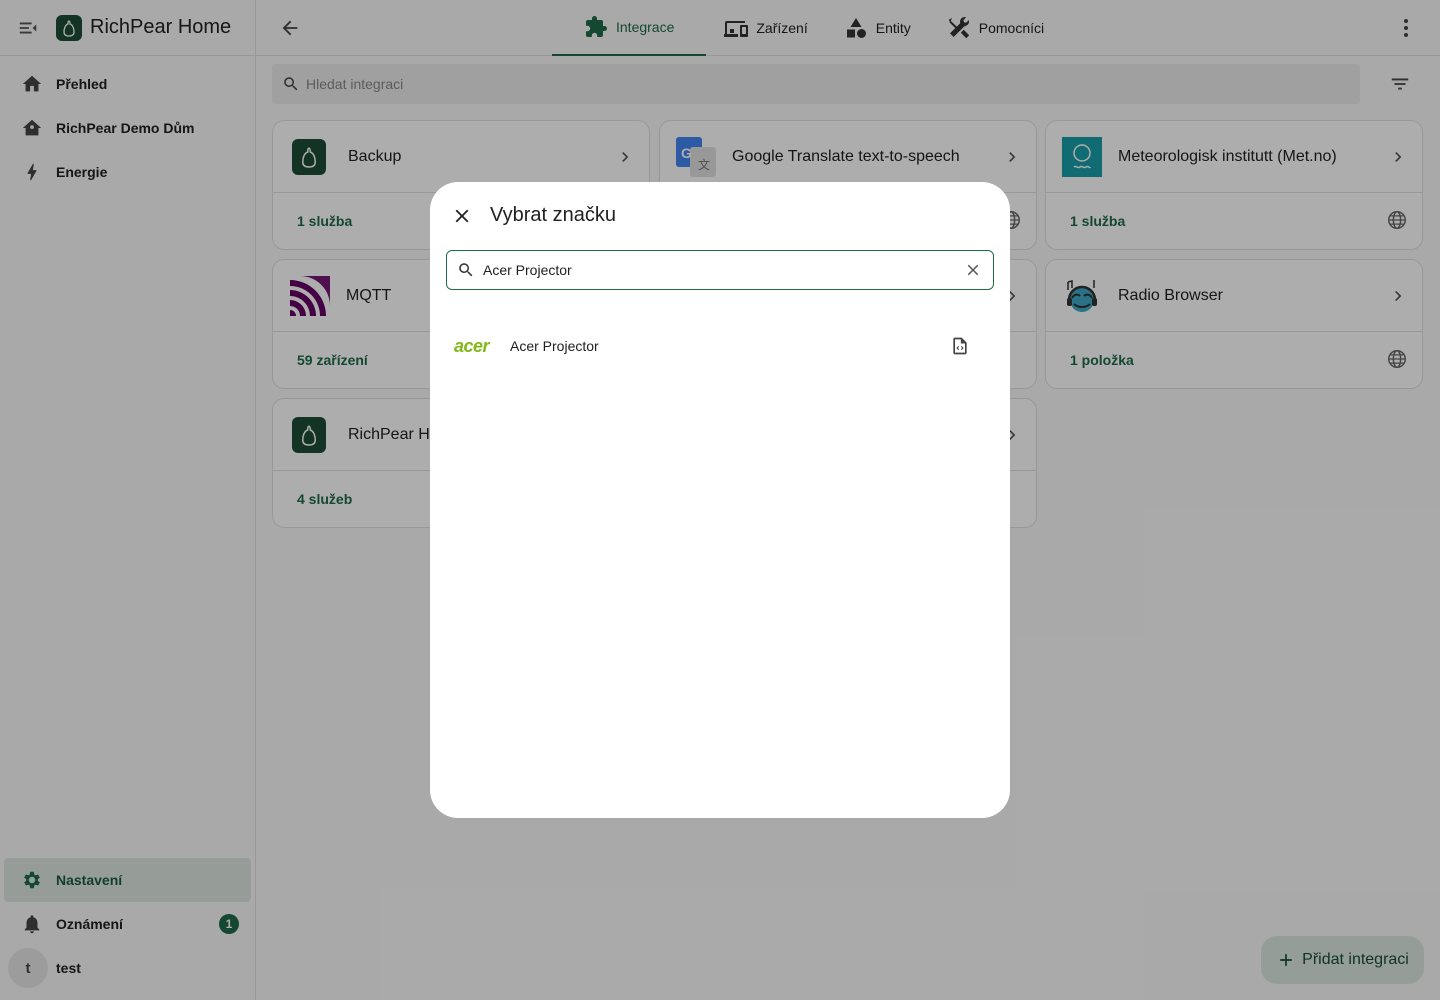 The height and width of the screenshot is (1000, 1440). Describe the element at coordinates (553, 215) in the screenshot. I see `dialog-title: Vybrat značku` at that location.